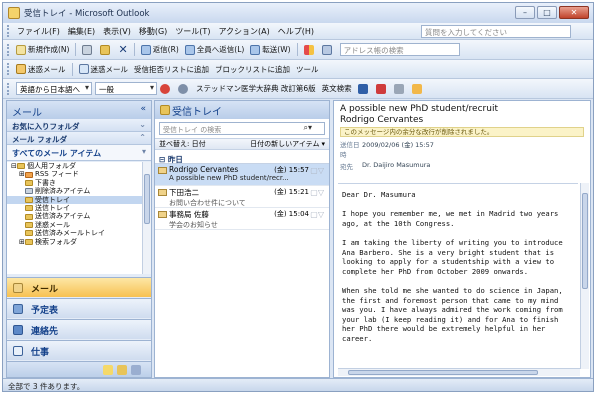 The image size is (599, 396). Describe the element at coordinates (291, 192) in the screenshot. I see `message-date: (金) 15:21` at that location.